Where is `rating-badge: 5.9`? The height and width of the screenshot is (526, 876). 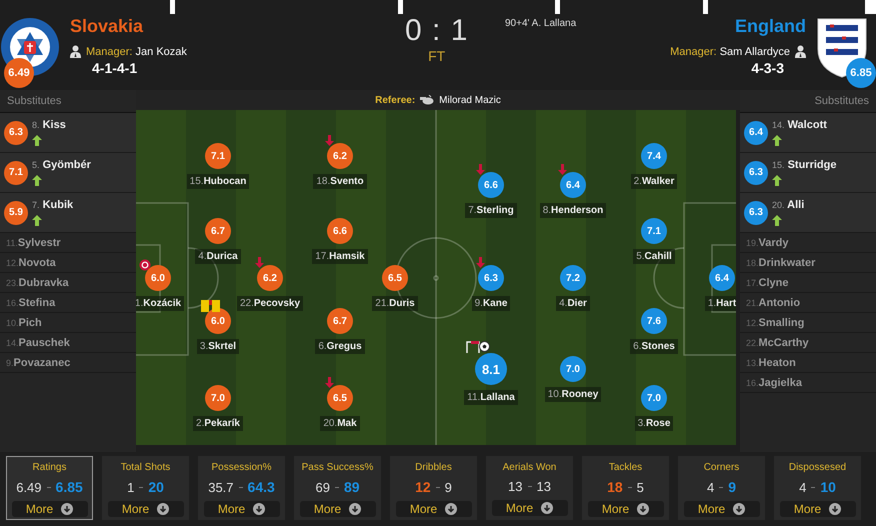
rating-badge: 5.9 is located at coordinates (16, 212).